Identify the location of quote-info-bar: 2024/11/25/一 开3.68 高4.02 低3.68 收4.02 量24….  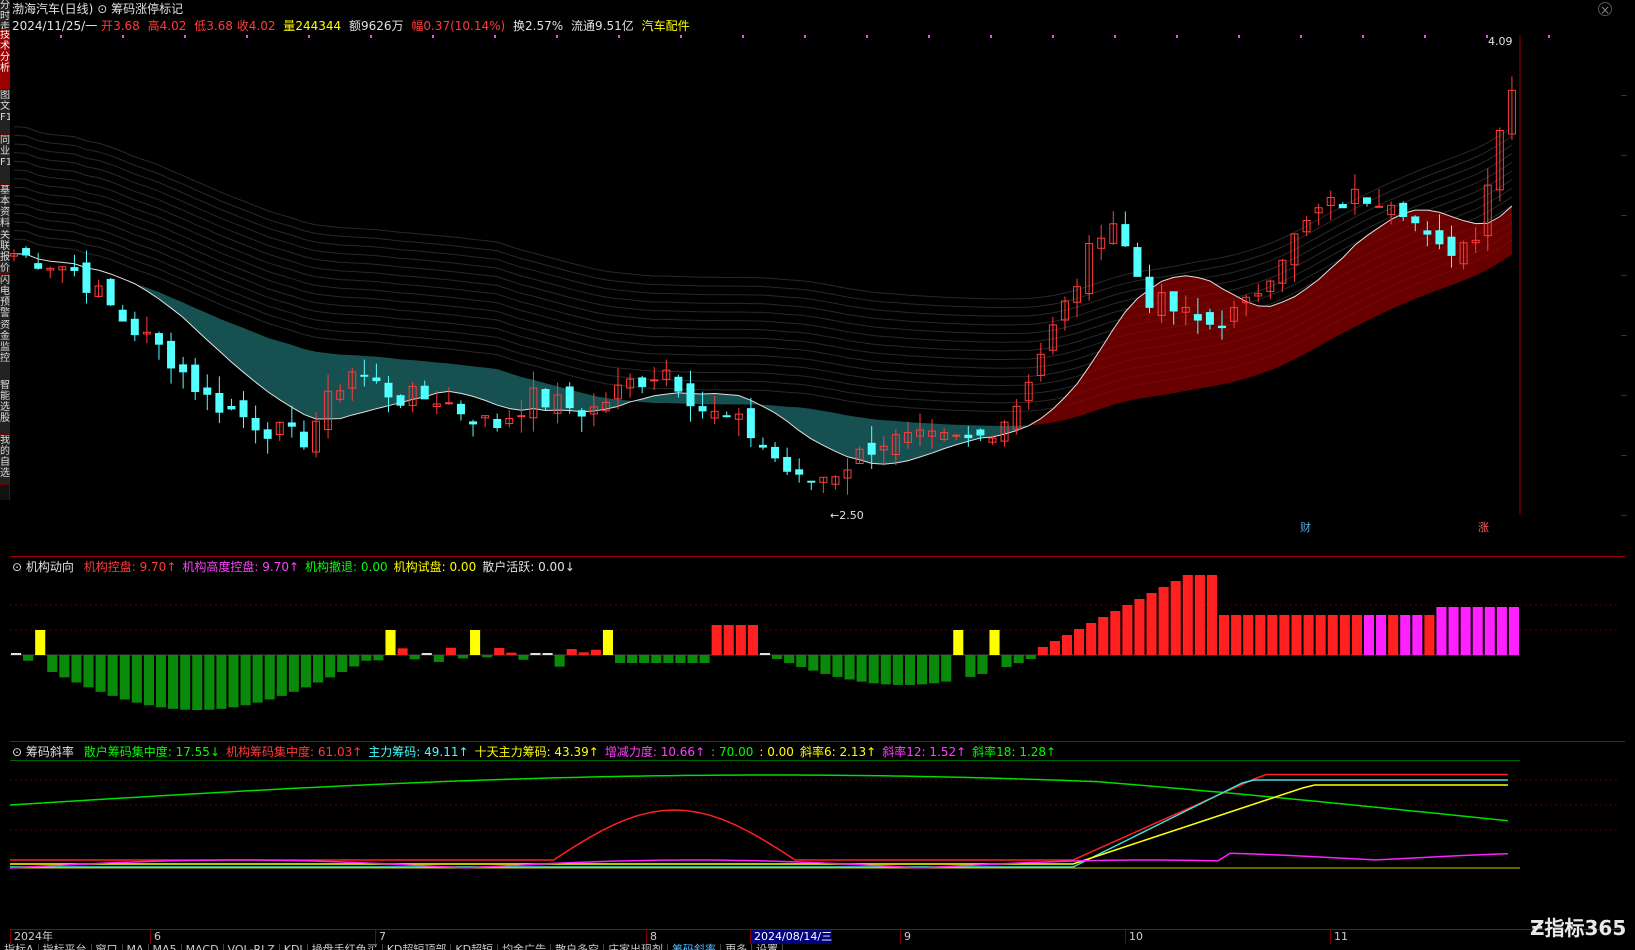
(812, 25).